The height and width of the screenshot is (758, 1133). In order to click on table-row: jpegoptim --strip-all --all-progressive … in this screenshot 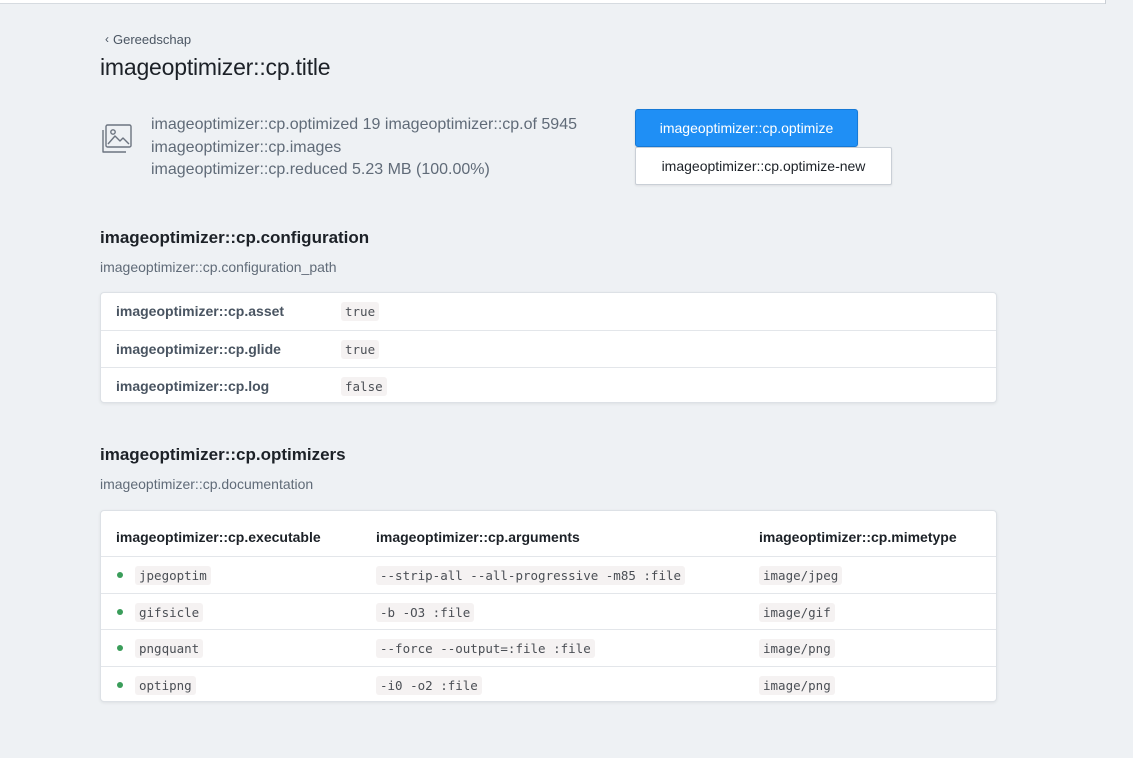, I will do `click(548, 574)`.